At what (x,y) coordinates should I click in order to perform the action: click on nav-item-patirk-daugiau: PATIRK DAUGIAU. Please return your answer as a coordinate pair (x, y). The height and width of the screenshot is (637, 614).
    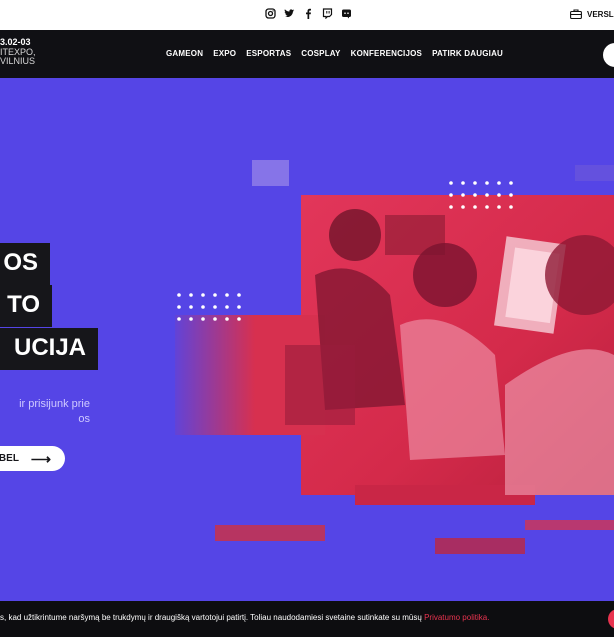
    Looking at the image, I should click on (467, 53).